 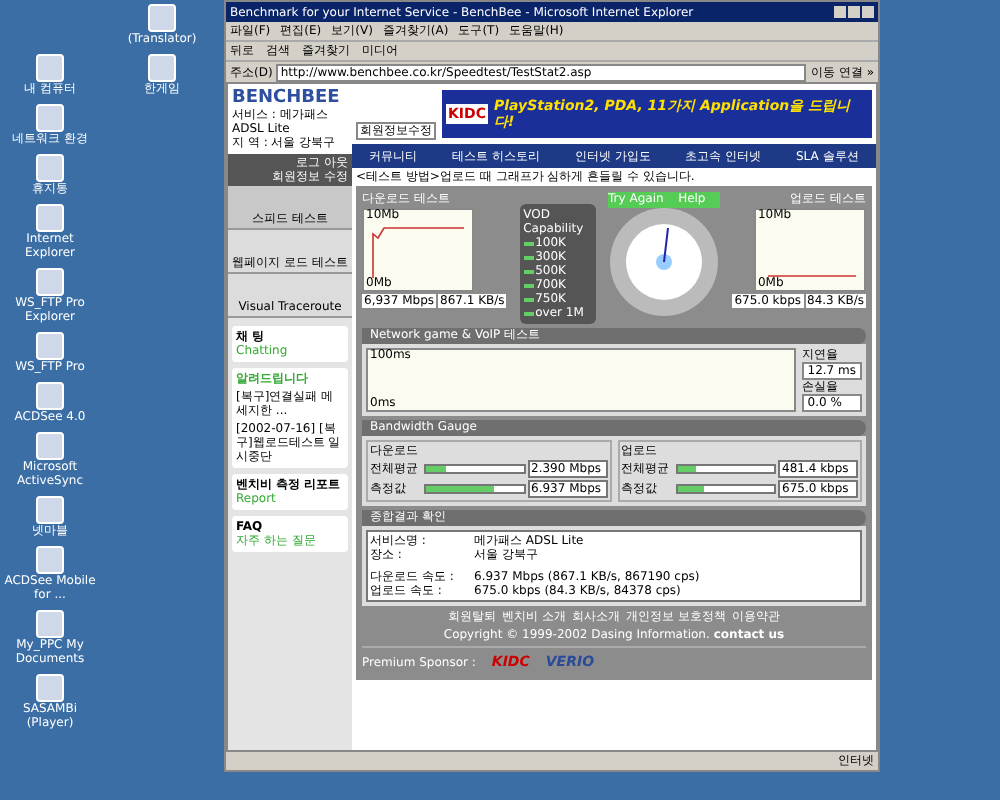 I want to click on upload-line-graph, so click(x=811, y=276).